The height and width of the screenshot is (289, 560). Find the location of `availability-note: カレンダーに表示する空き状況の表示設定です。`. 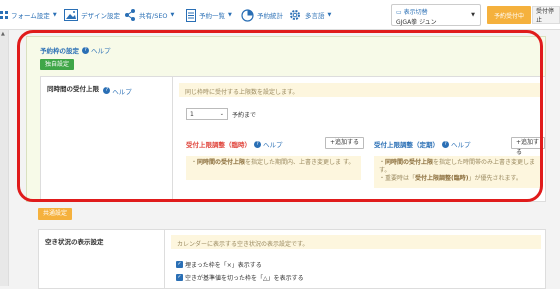

availability-note: カレンダーに表示する空き状況の表示設定です。 is located at coordinates (356, 242).